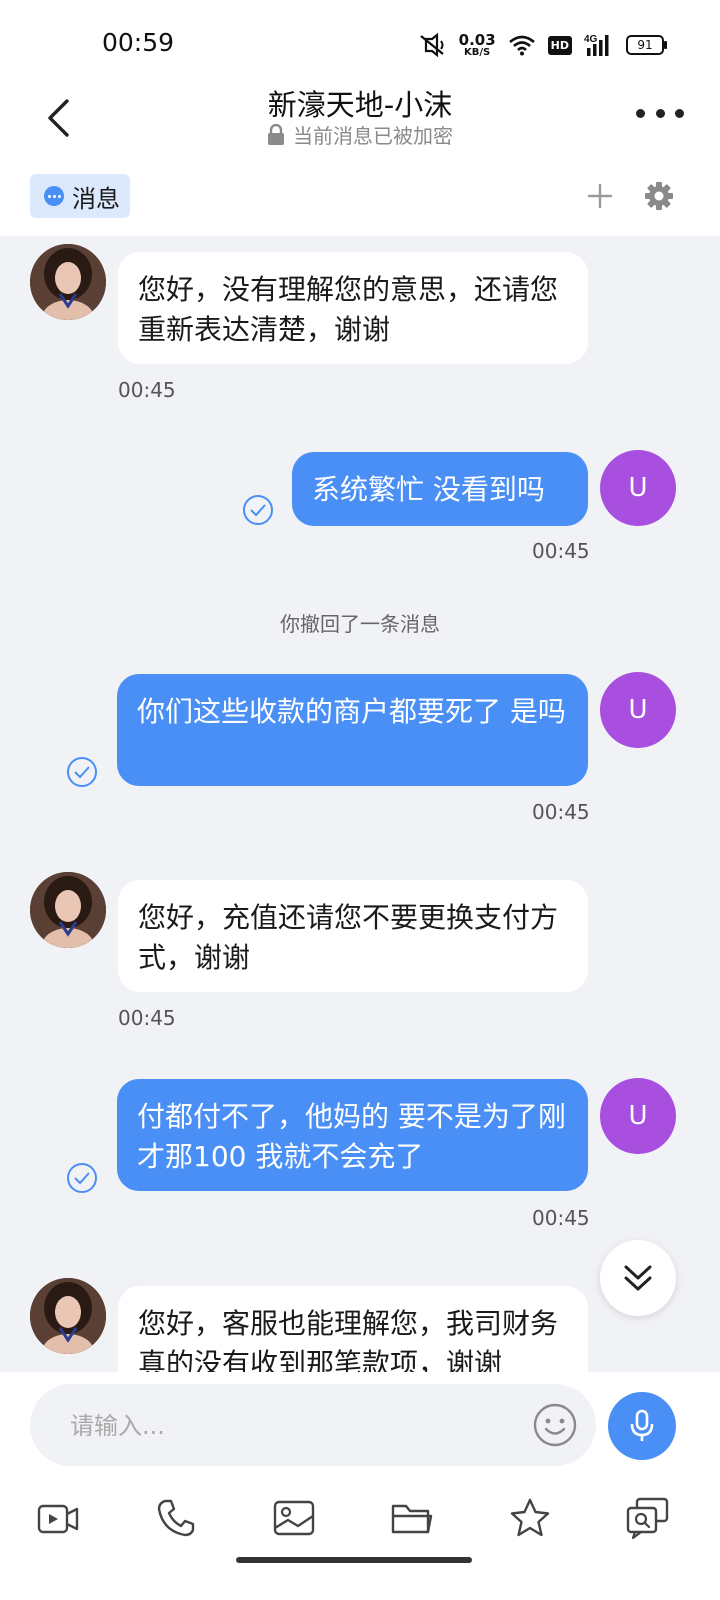 This screenshot has width=720, height=1600. I want to click on attachment-toolbar, so click(360, 1541).